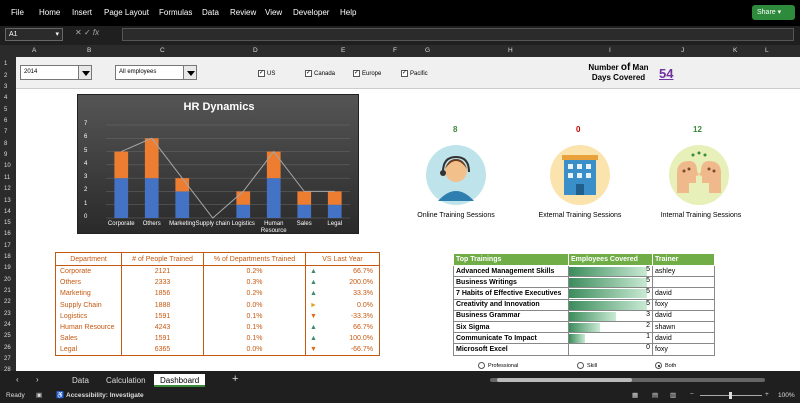 The width and height of the screenshot is (800, 403). What do you see at coordinates (427, 50) in the screenshot?
I see `col-header: G` at bounding box center [427, 50].